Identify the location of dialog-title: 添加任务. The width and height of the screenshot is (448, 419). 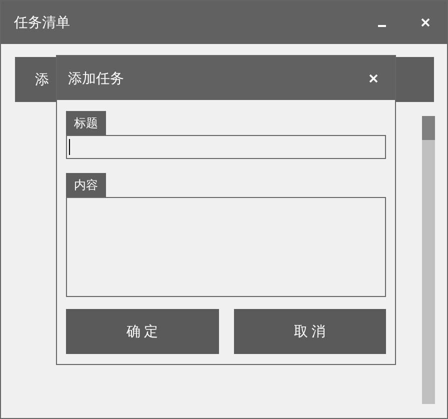
(96, 78).